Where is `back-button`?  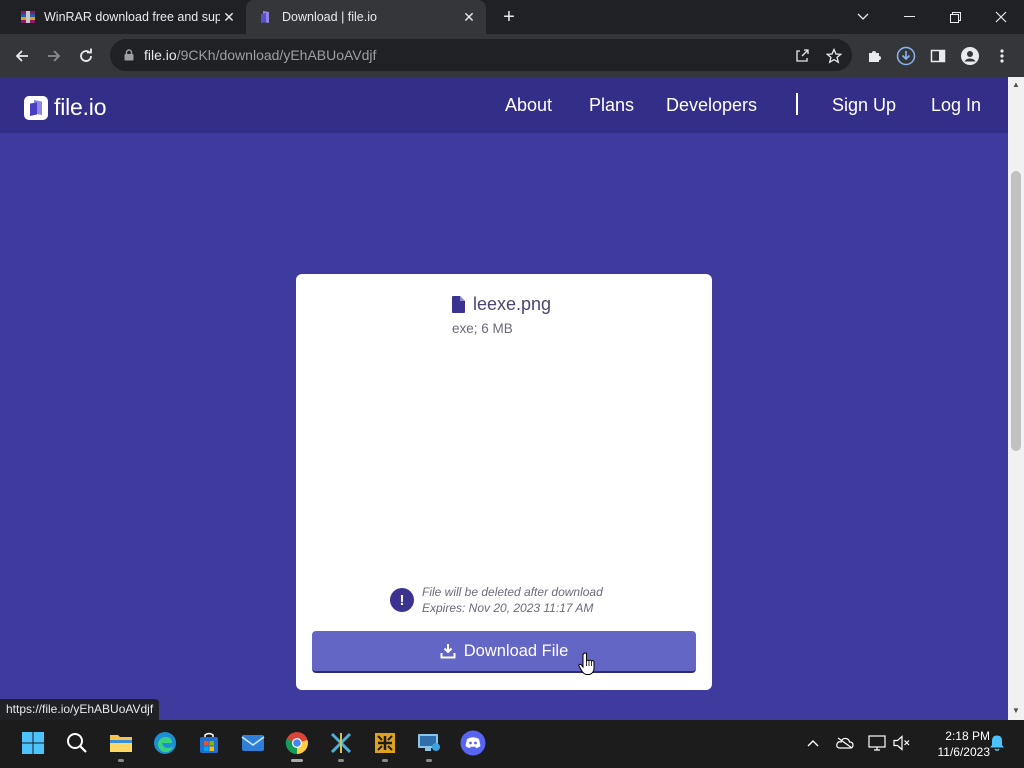 back-button is located at coordinates (22, 56).